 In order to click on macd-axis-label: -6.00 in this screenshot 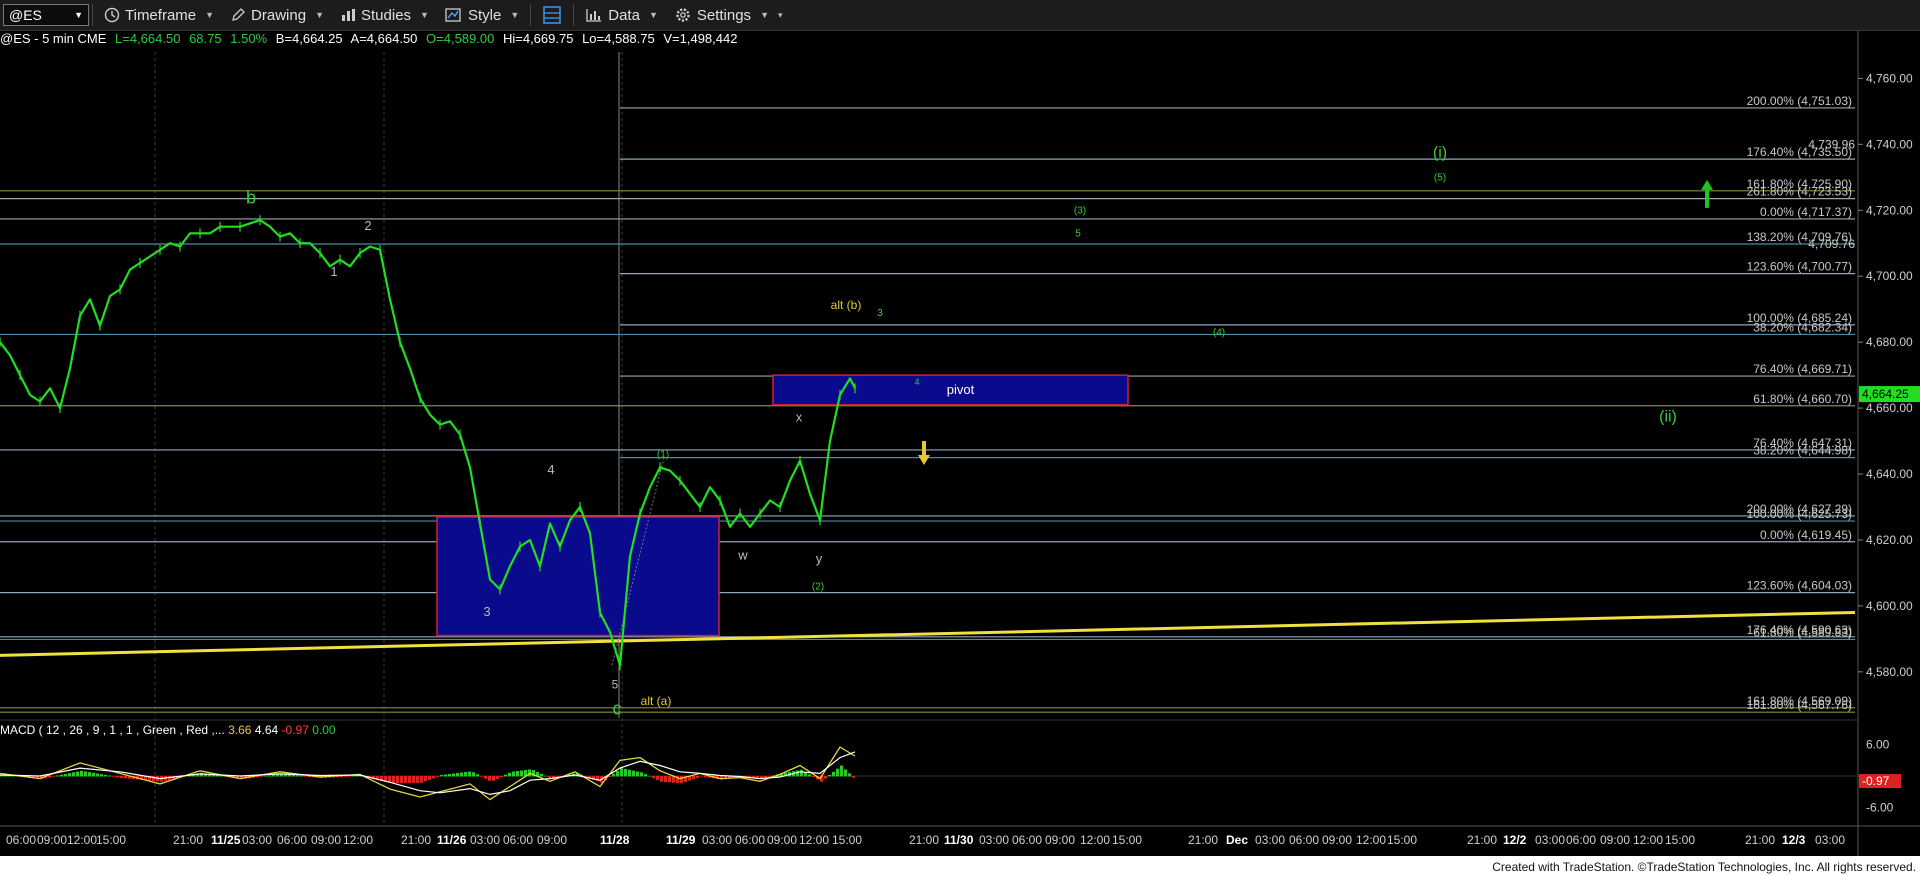, I will do `click(1880, 808)`.